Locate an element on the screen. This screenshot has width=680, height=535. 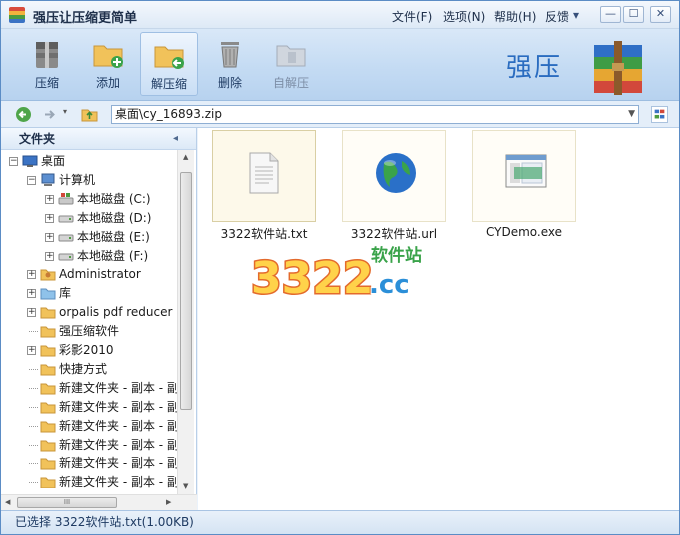
pin-icon: ◂ is located at coordinates (175, 139).